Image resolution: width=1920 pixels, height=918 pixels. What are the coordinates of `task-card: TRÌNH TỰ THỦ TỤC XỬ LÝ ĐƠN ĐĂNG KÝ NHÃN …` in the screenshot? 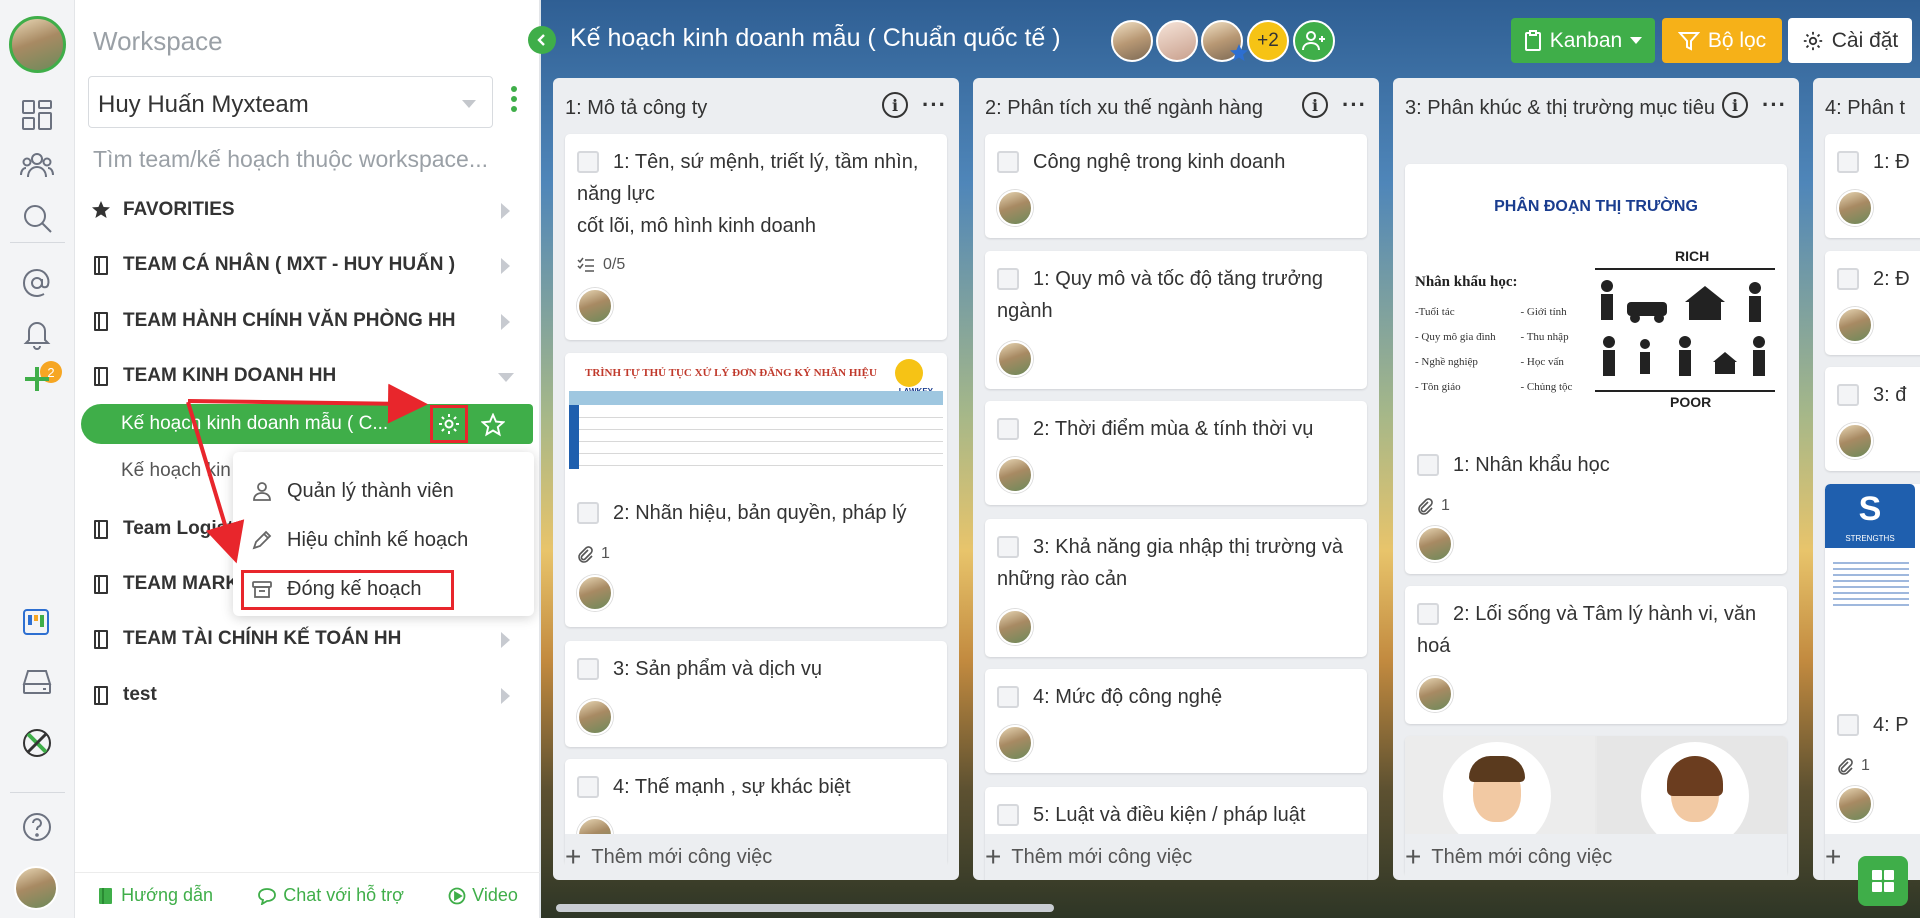 It's located at (756, 490).